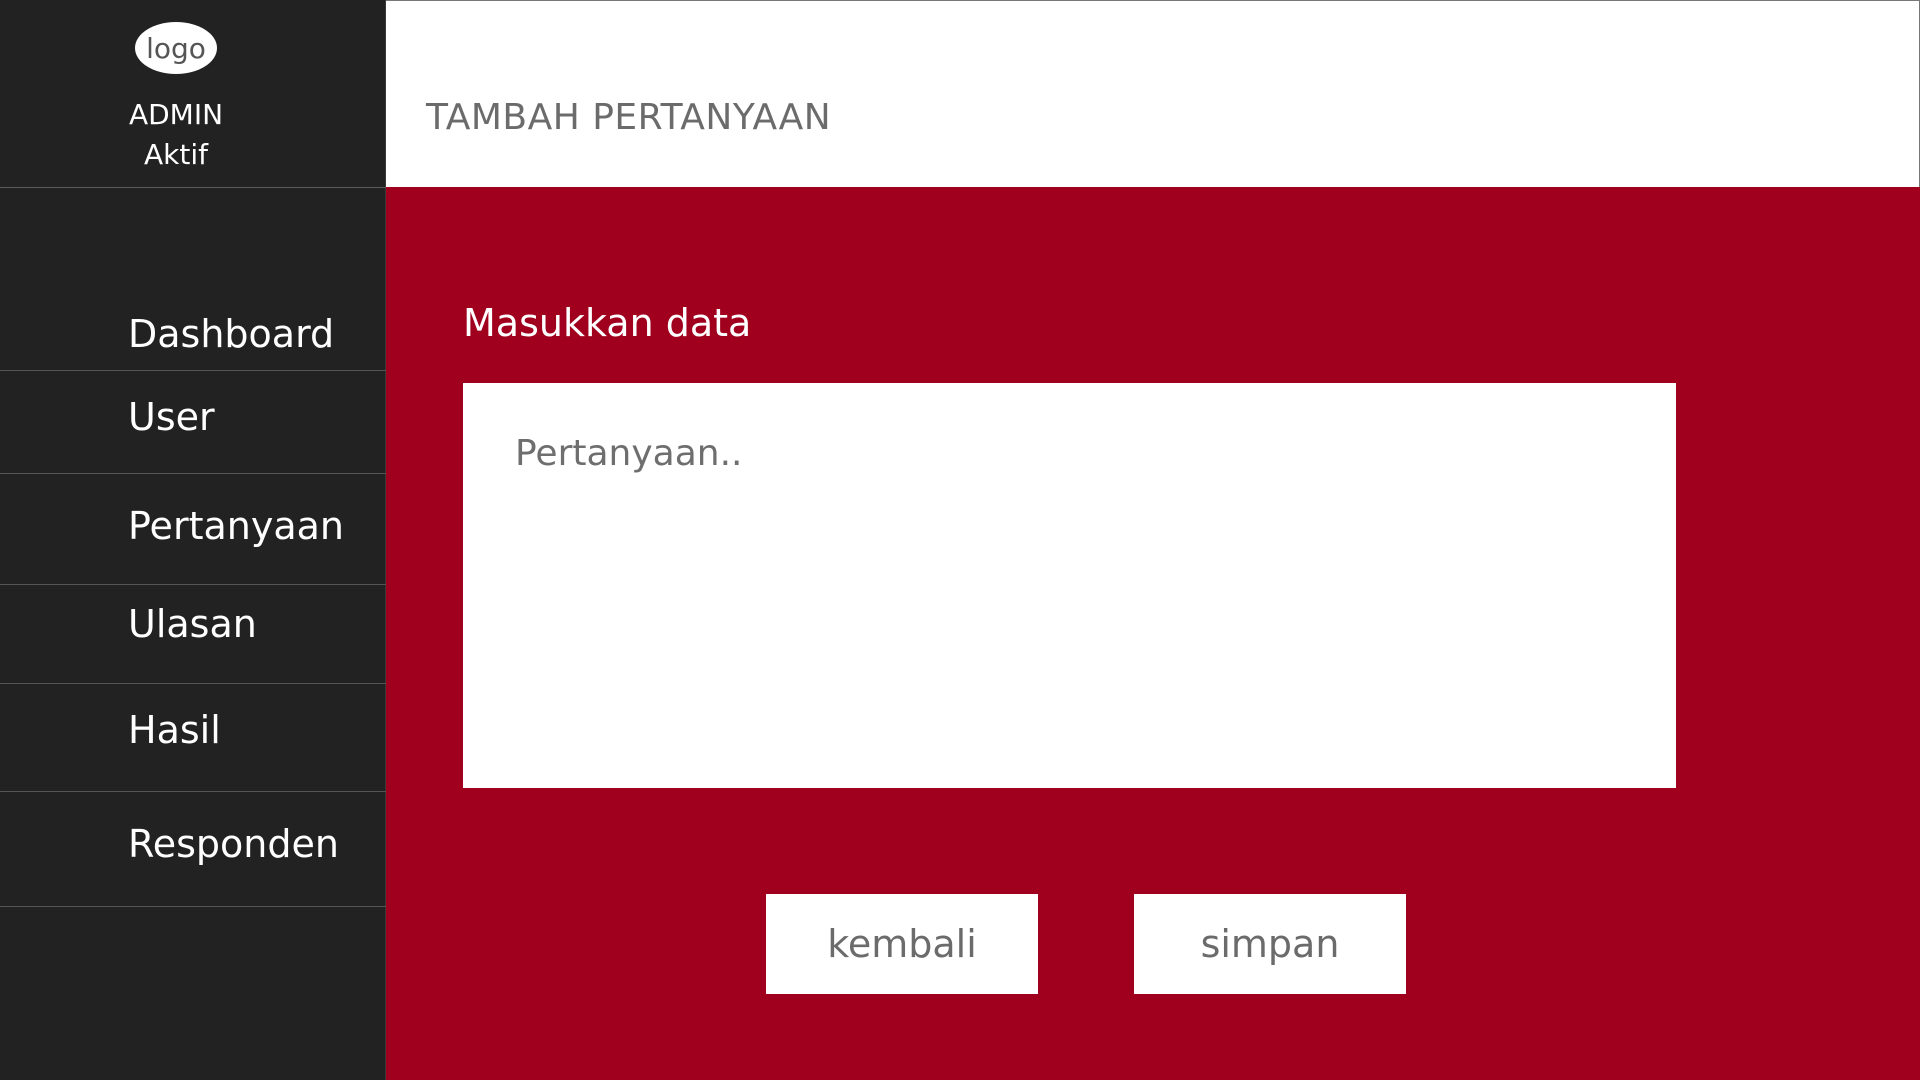 The image size is (1920, 1080). I want to click on page-title: TAMBAH PERTANYAAN, so click(629, 117).